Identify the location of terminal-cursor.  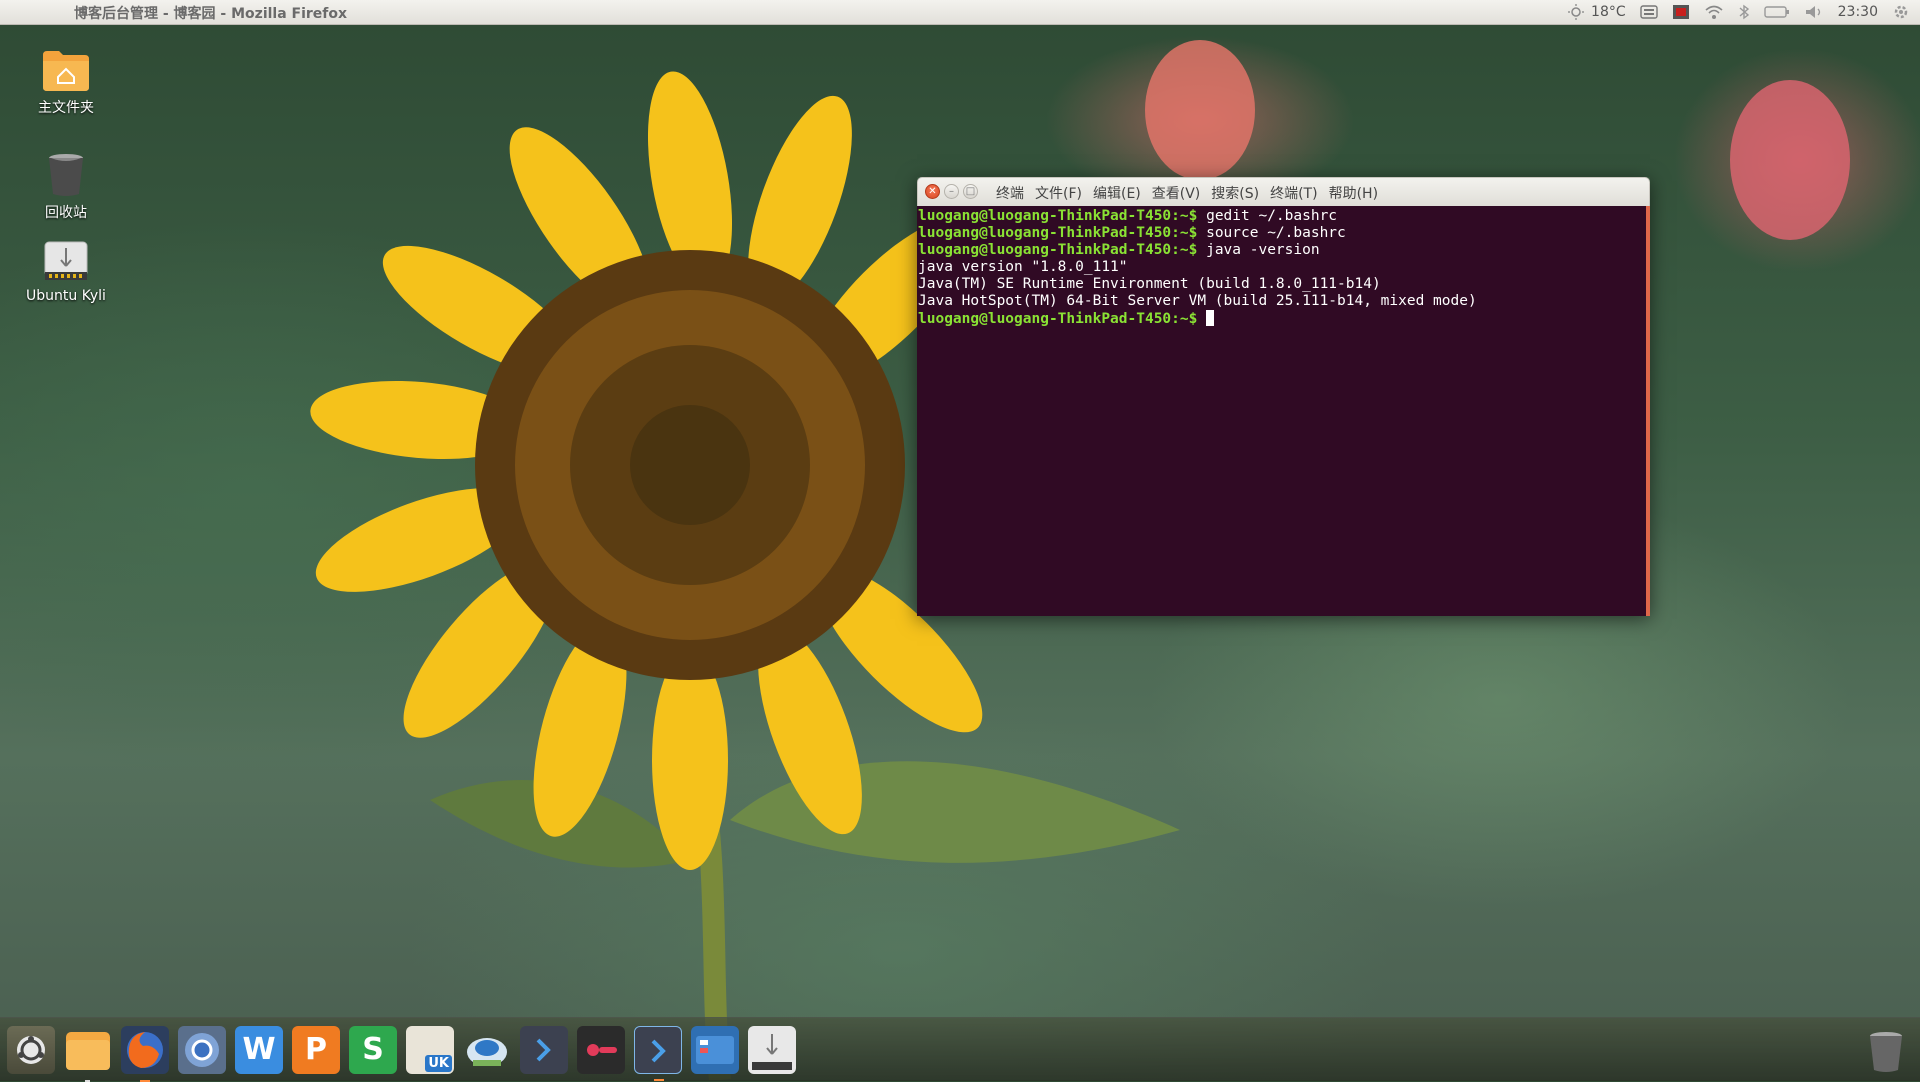
(1210, 318).